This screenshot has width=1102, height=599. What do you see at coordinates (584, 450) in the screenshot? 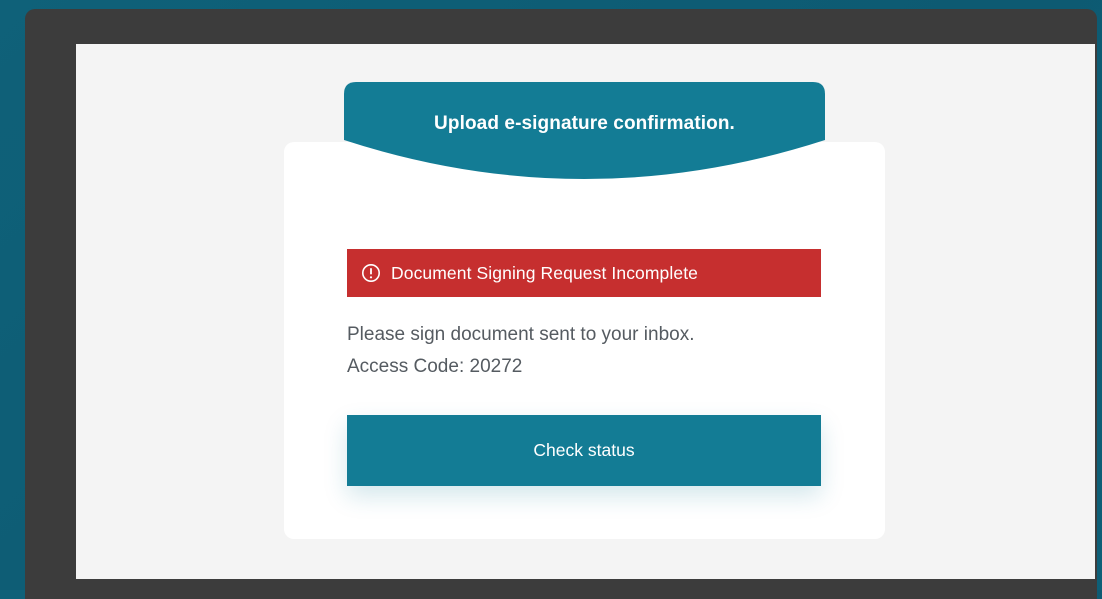
I see `check-status-button: Check status` at bounding box center [584, 450].